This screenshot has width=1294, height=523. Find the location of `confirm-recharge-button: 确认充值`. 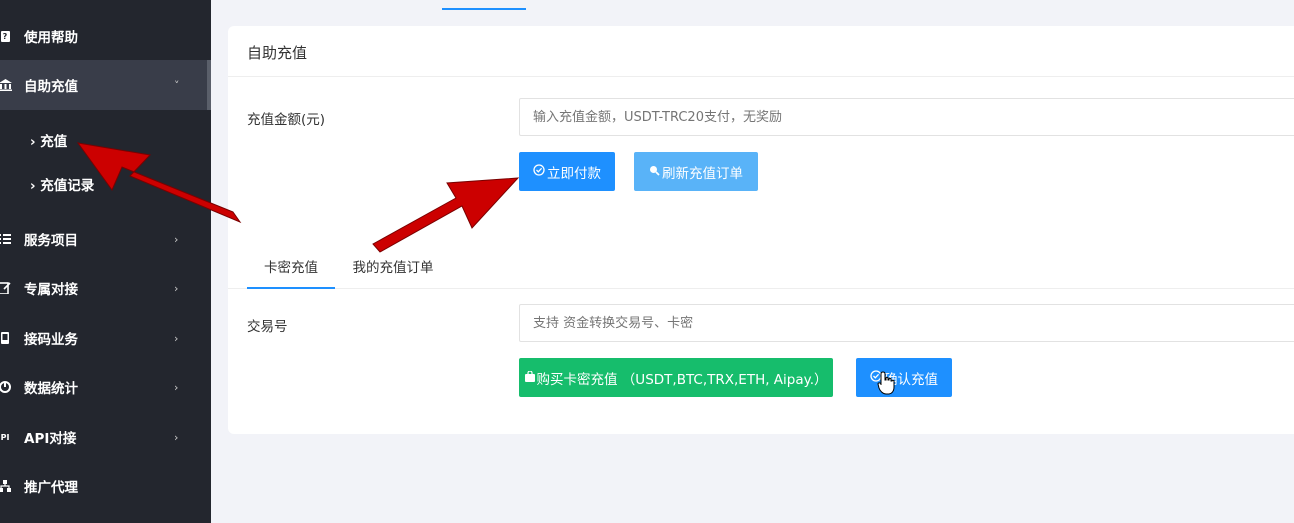

confirm-recharge-button: 确认充值 is located at coordinates (904, 377).